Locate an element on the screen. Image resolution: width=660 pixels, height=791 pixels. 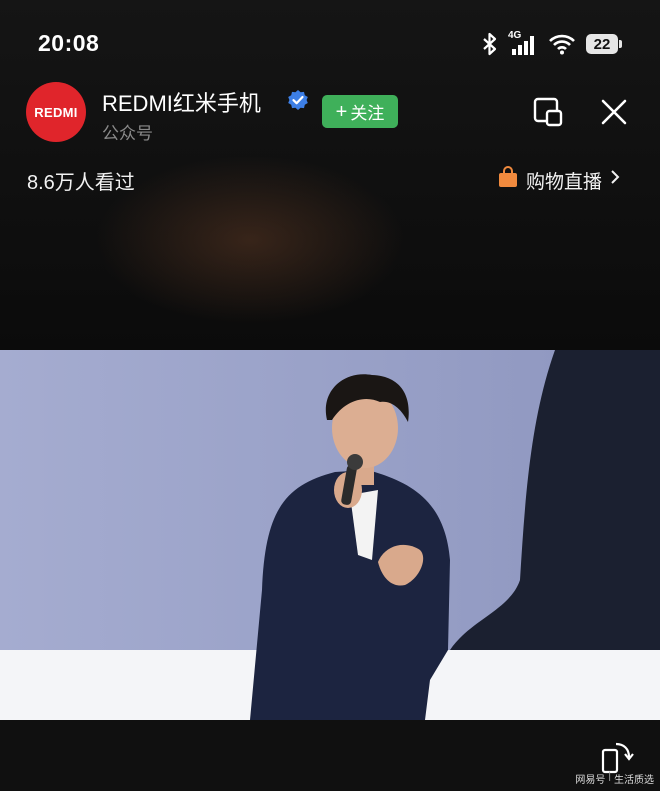
bottom-bar is located at coordinates (330, 755).